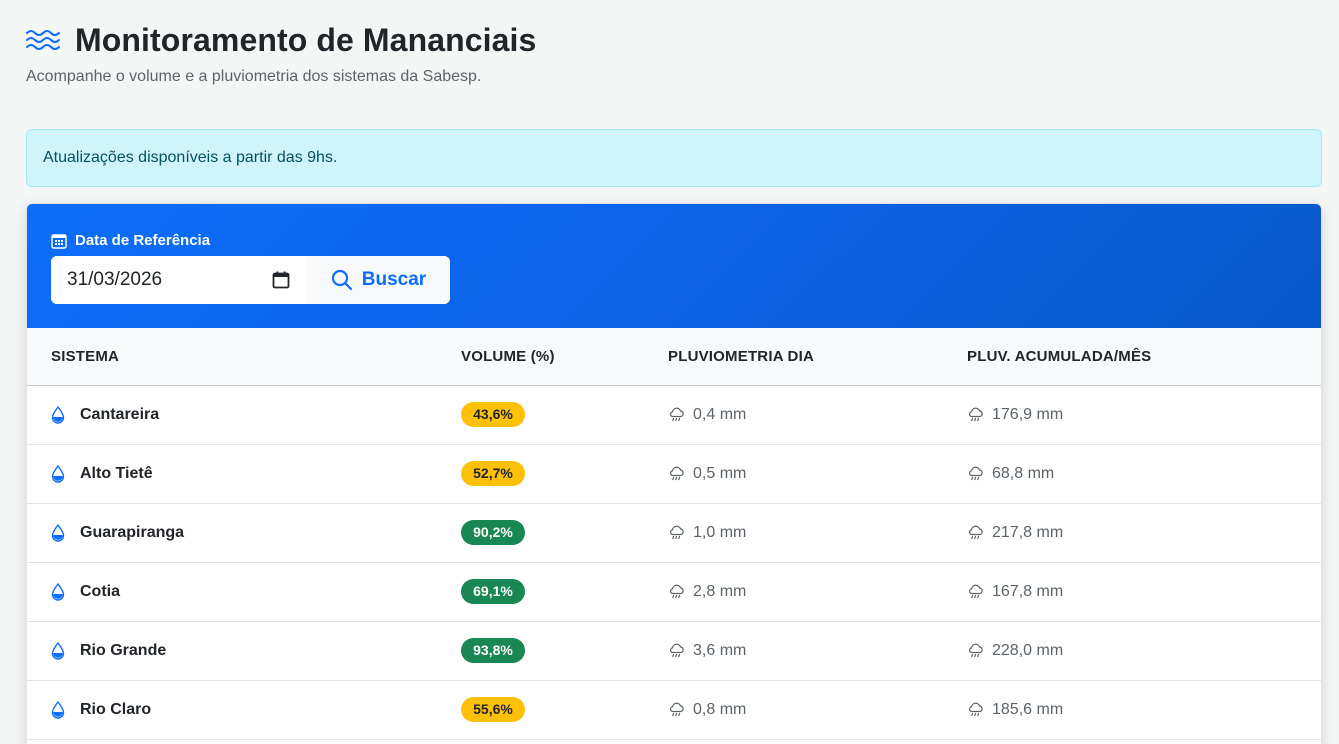 Image resolution: width=1339 pixels, height=744 pixels. I want to click on table-row: Guarapiranga 90,2% 1,0 mm 217,8 mm, so click(674, 532).